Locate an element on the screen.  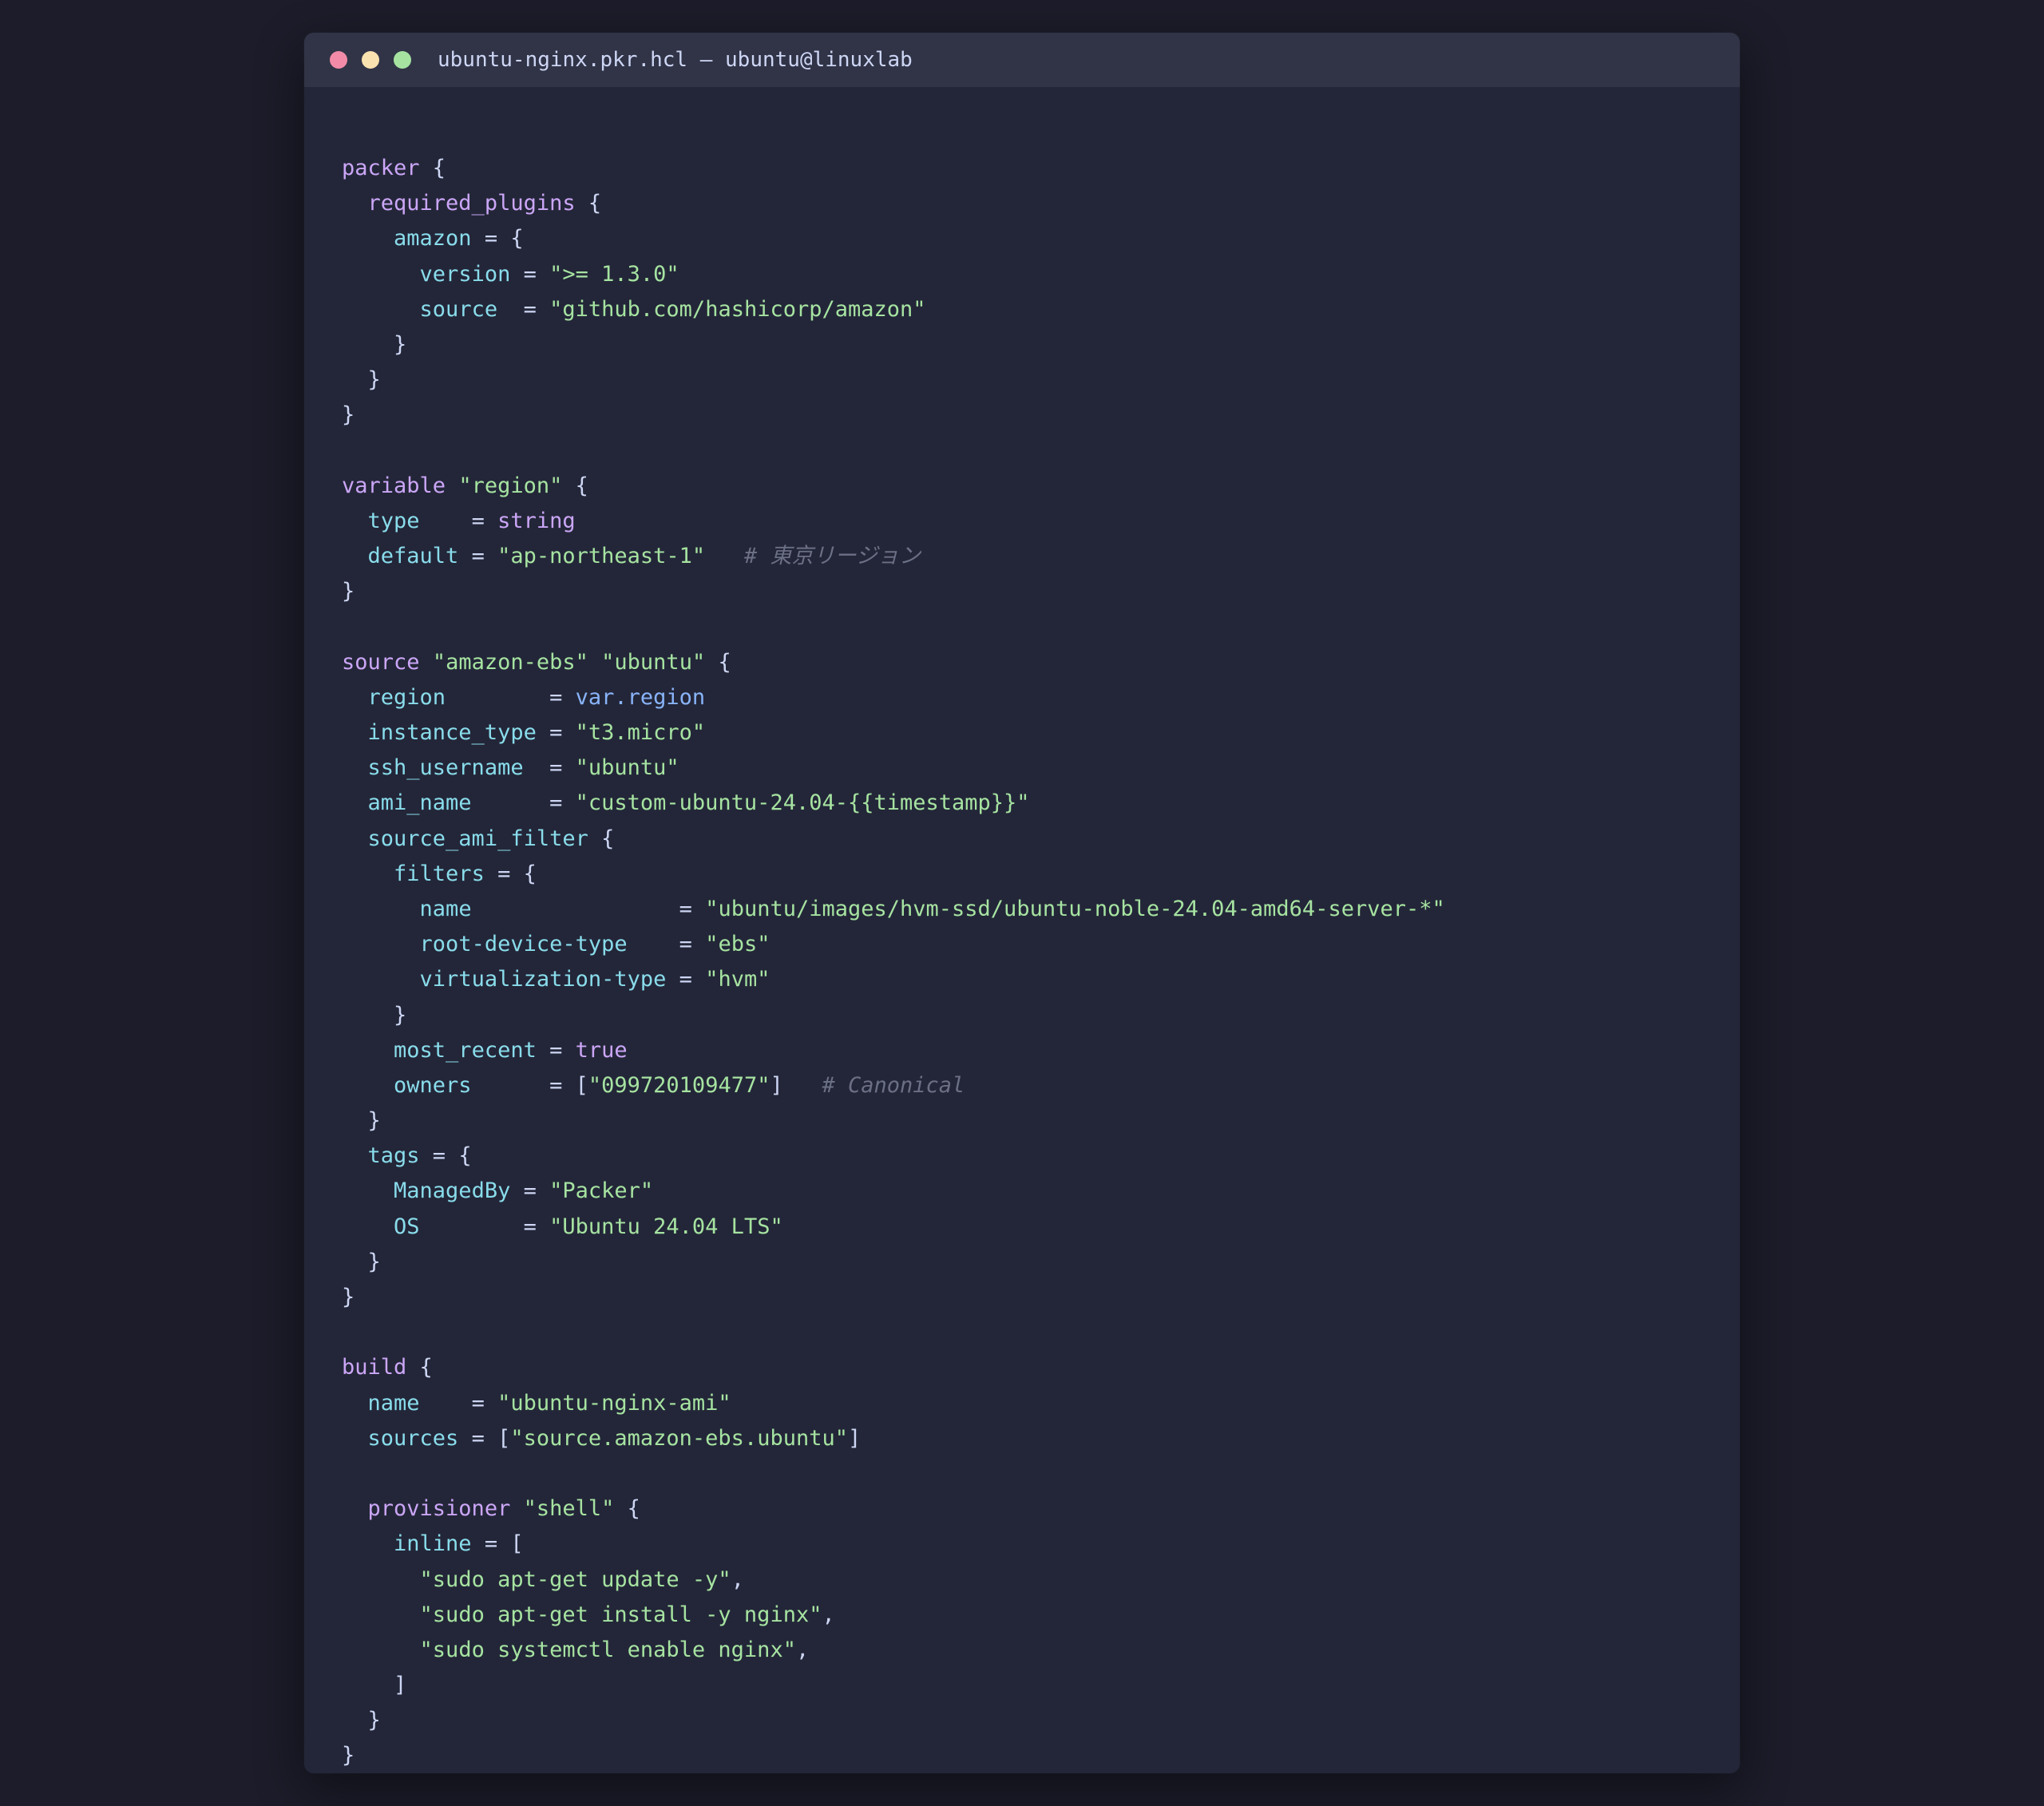
string-token: "sudo apt-get update -y" is located at coordinates (575, 1579).